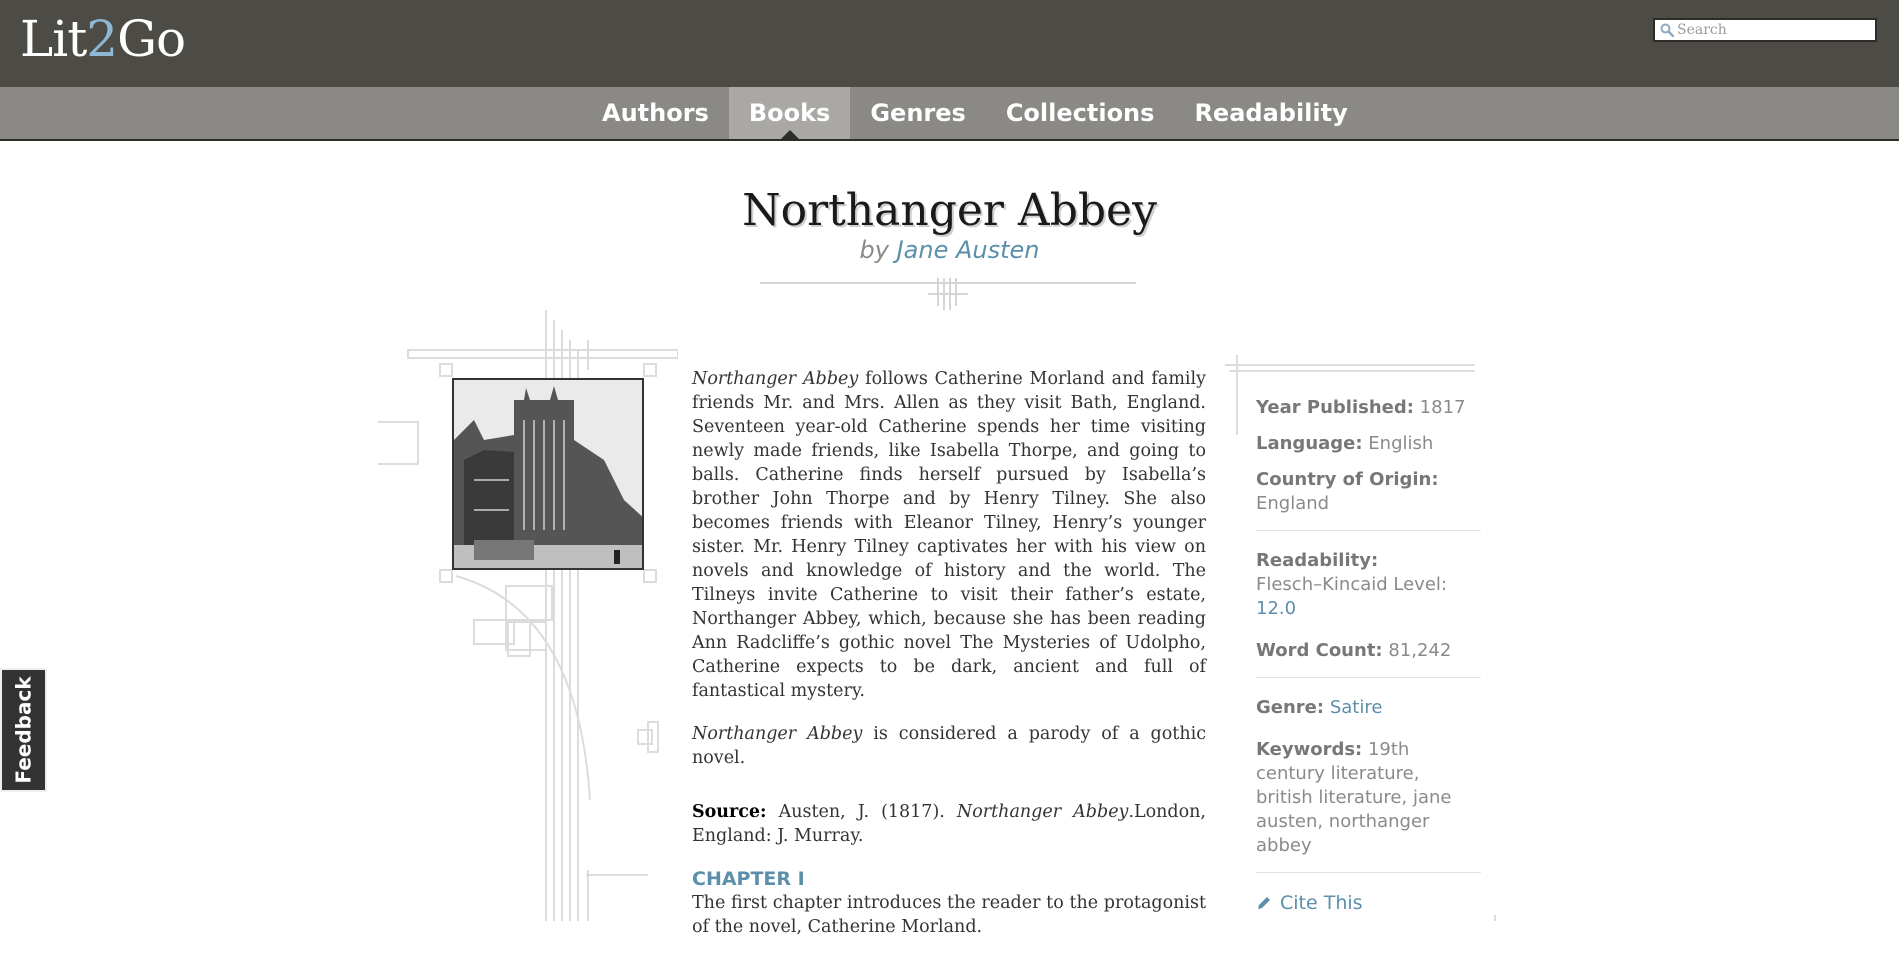 The image size is (1899, 958). I want to click on cite-label: Cite This, so click(1321, 903).